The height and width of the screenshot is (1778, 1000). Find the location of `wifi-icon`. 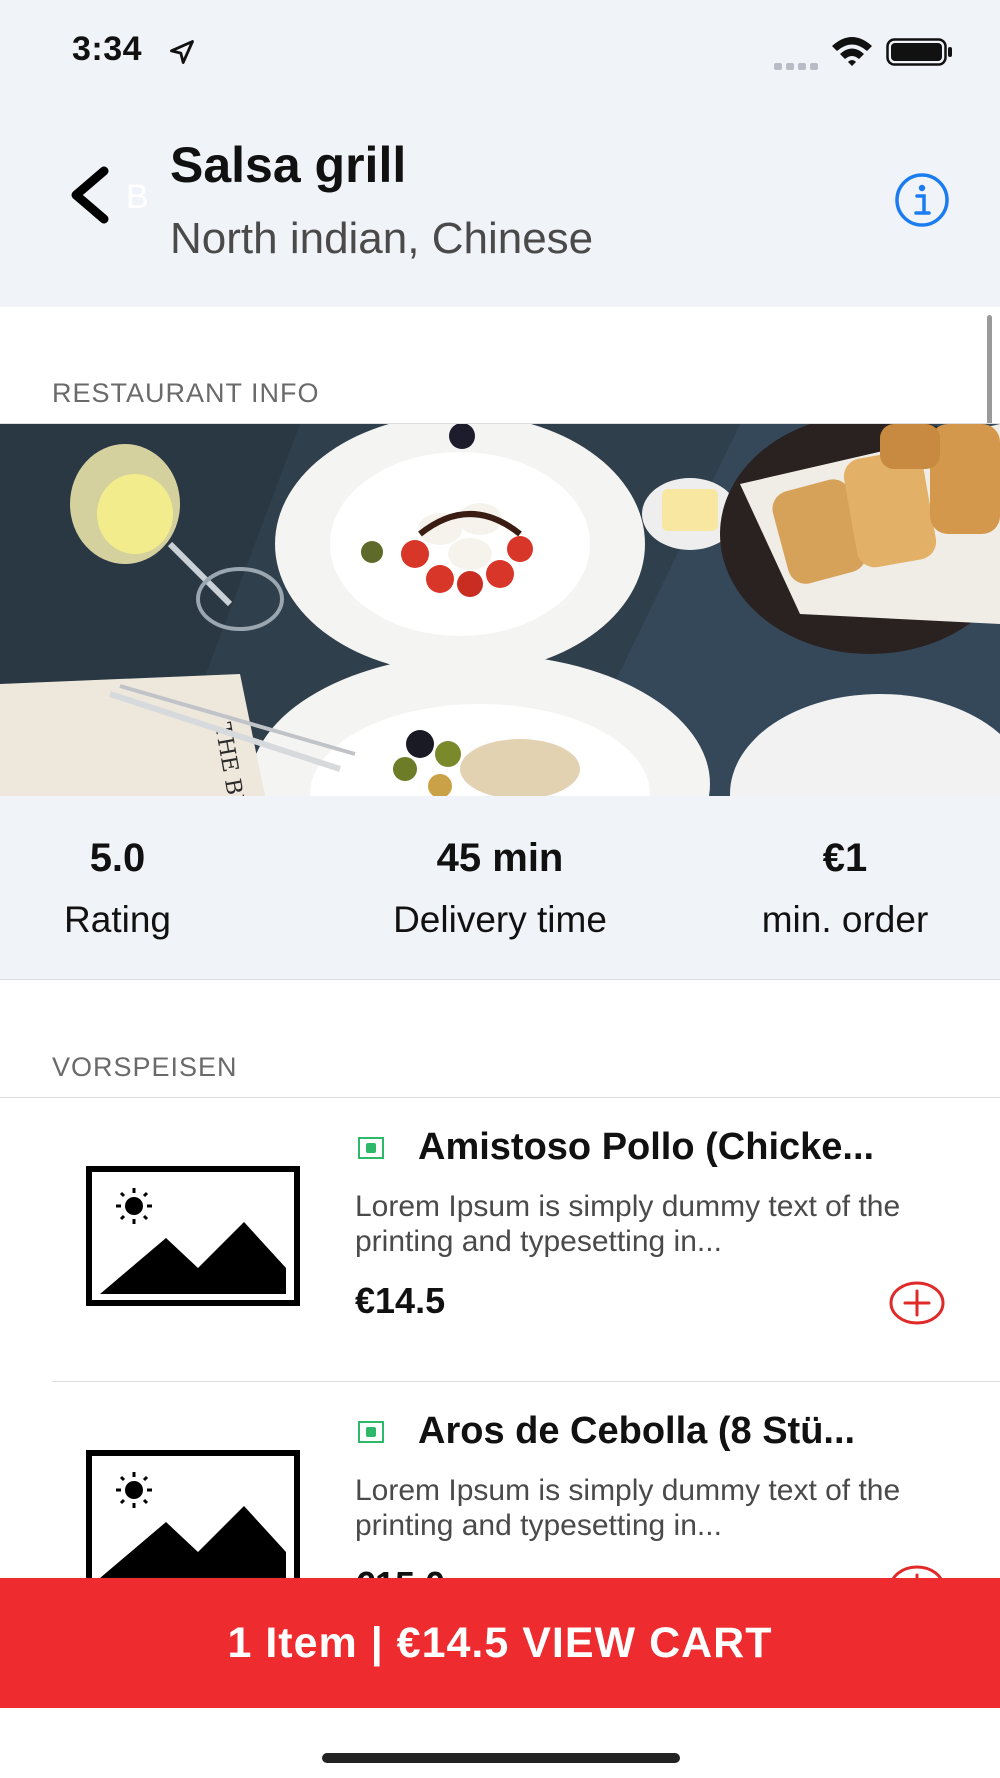

wifi-icon is located at coordinates (852, 51).